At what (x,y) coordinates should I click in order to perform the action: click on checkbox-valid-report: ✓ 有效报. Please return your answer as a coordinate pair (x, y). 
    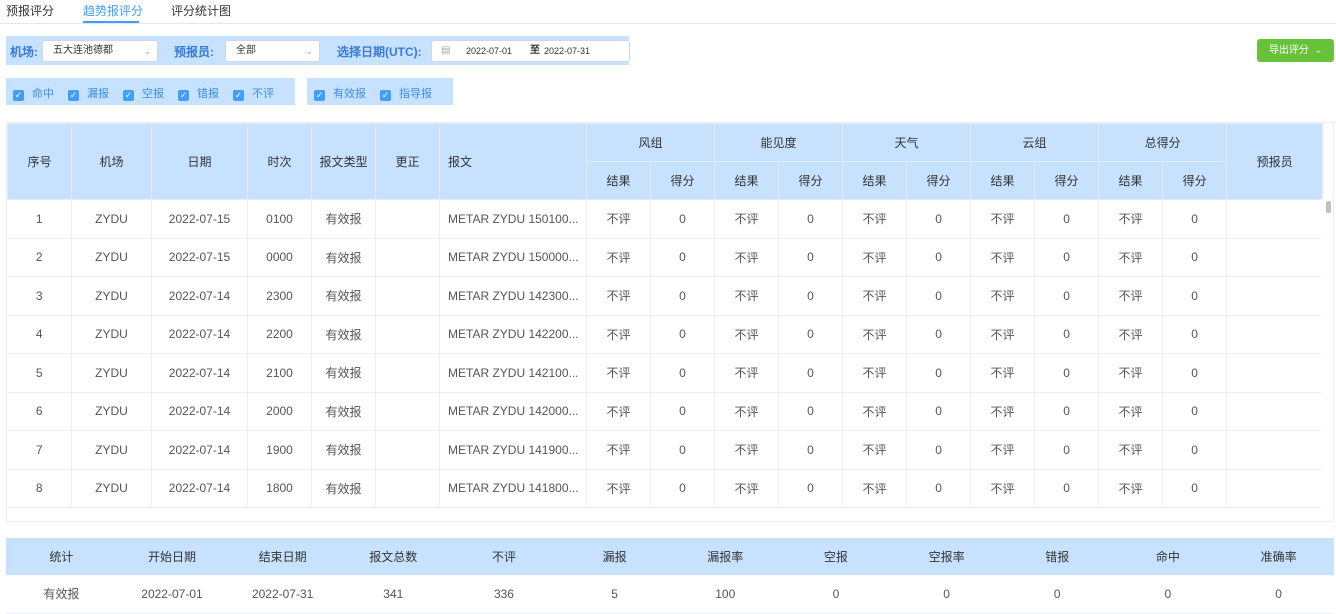
    Looking at the image, I should click on (340, 93).